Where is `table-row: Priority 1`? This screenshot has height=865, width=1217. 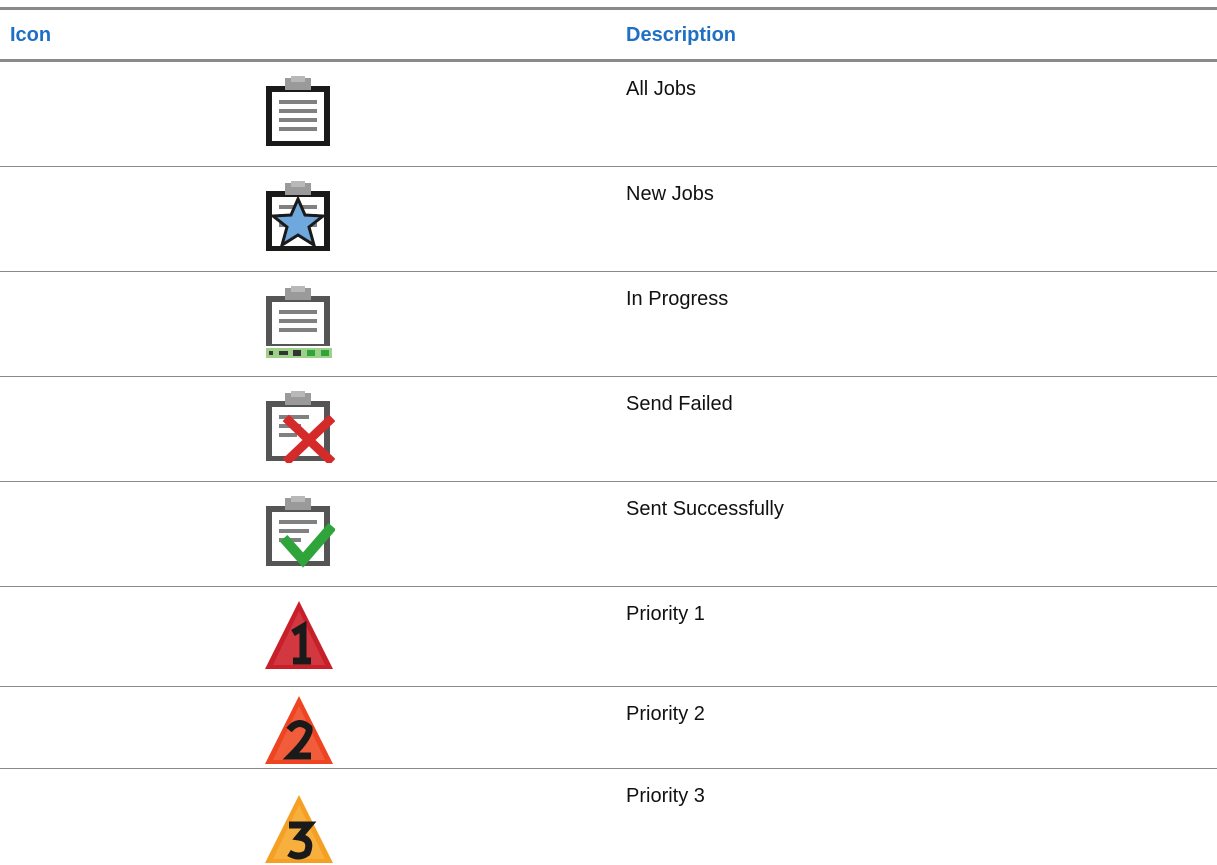
table-row: Priority 1 is located at coordinates (608, 637).